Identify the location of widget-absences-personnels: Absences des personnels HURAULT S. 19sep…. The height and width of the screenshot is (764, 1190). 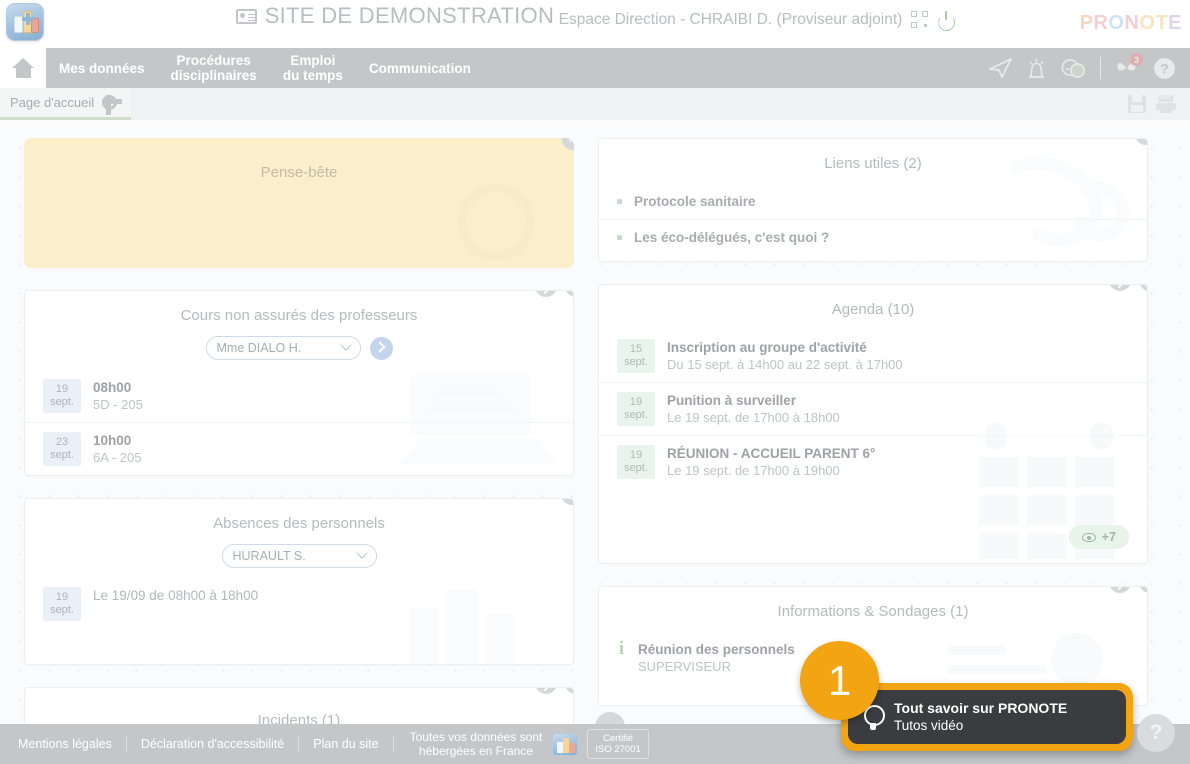
(299, 581).